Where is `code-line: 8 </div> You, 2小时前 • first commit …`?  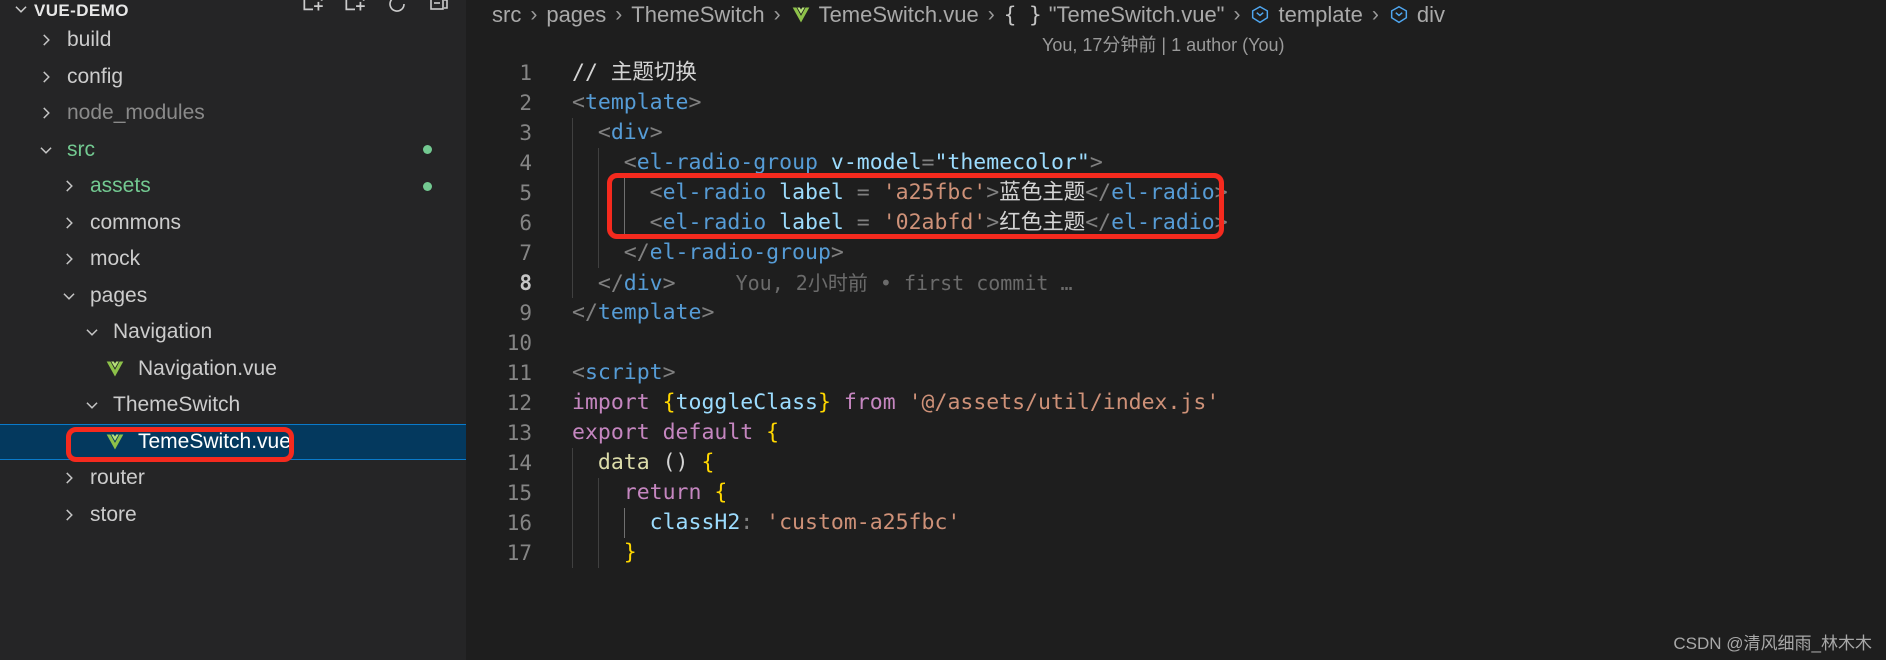
code-line: 8 </div> You, 2小时前 • first commit … is located at coordinates (1176, 282).